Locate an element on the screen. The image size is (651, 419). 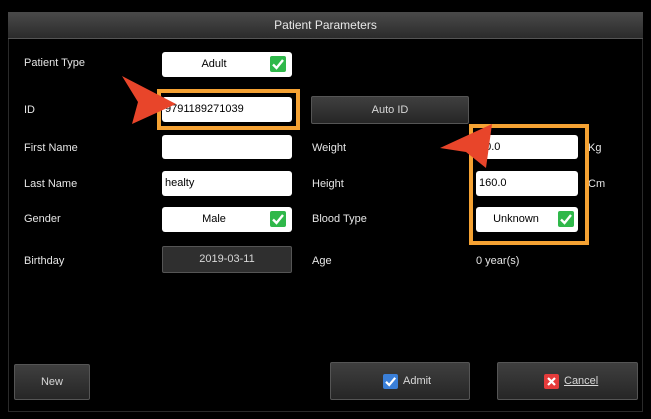
cancel-button: Cancel is located at coordinates (567, 381).